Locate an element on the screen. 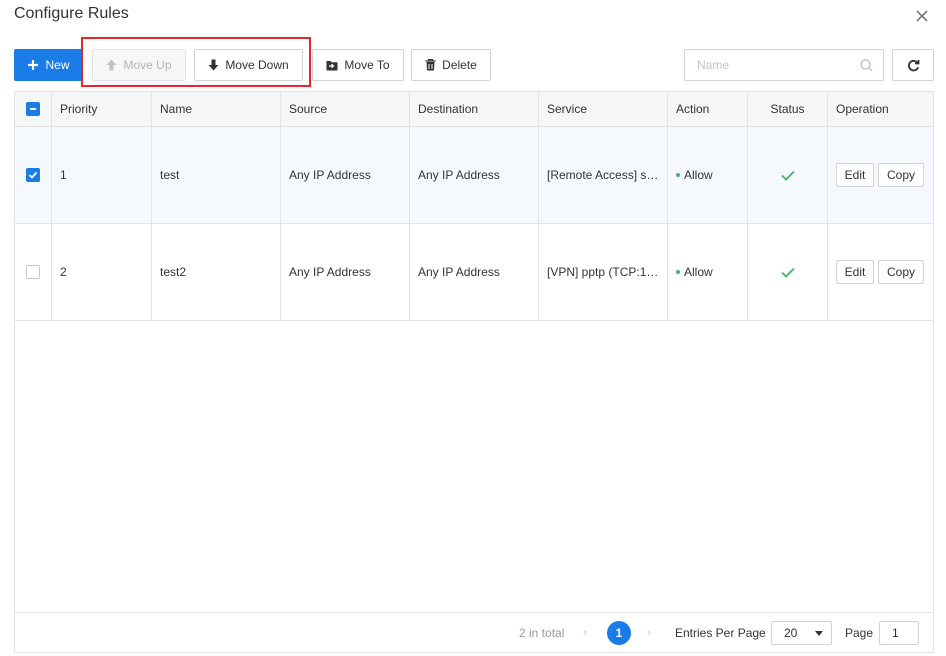 The height and width of the screenshot is (656, 946). close-icon is located at coordinates (922, 16).